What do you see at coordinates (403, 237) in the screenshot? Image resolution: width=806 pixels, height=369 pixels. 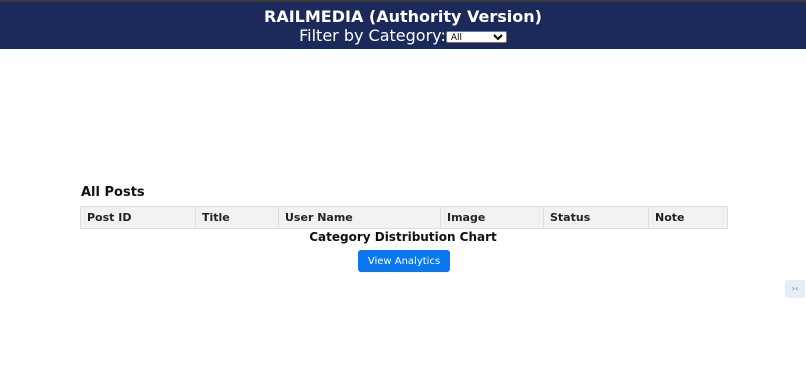 I see `chart-heading: Category Distribution Chart` at bounding box center [403, 237].